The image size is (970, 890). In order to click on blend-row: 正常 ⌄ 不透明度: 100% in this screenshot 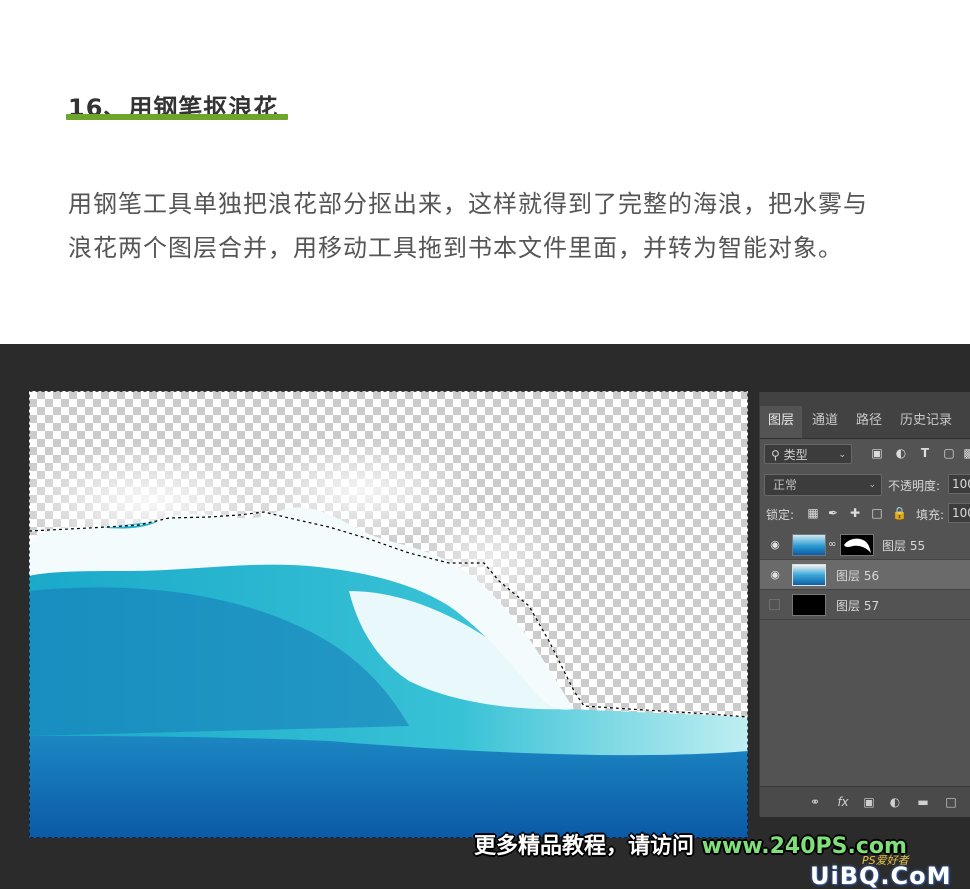, I will do `click(865, 484)`.